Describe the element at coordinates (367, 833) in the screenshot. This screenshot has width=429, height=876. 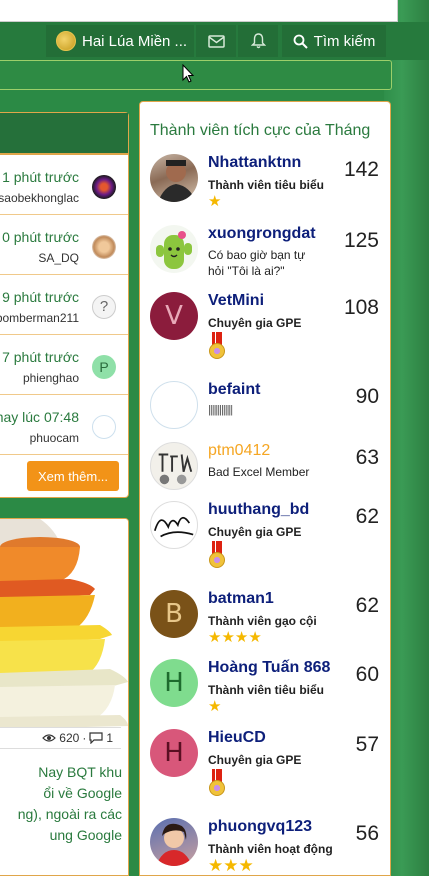
I see `member-count: 56` at that location.